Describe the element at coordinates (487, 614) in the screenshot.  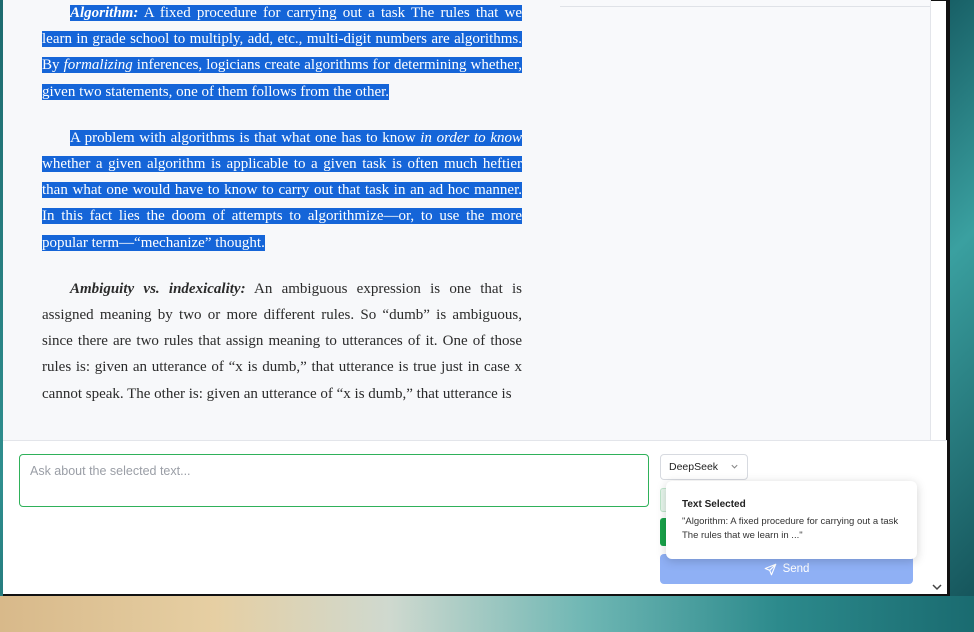
I see `desktop-wallpaper` at that location.